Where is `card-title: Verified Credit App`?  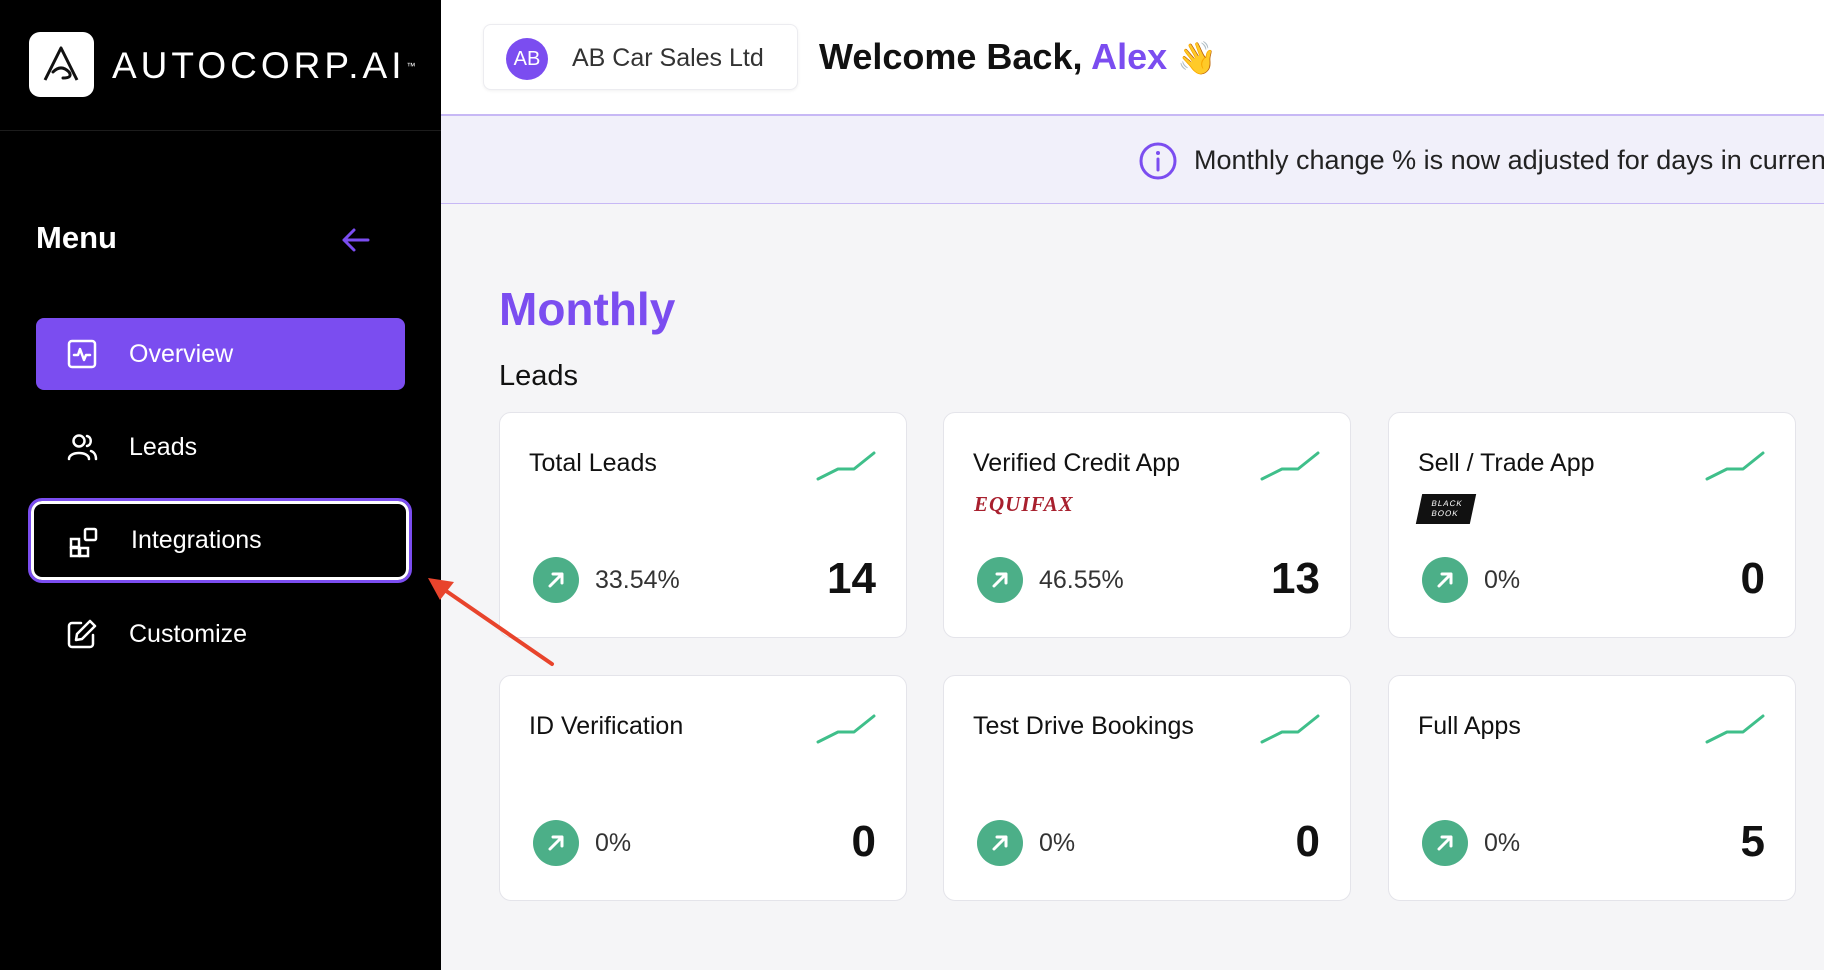
card-title: Verified Credit App is located at coordinates (1077, 463).